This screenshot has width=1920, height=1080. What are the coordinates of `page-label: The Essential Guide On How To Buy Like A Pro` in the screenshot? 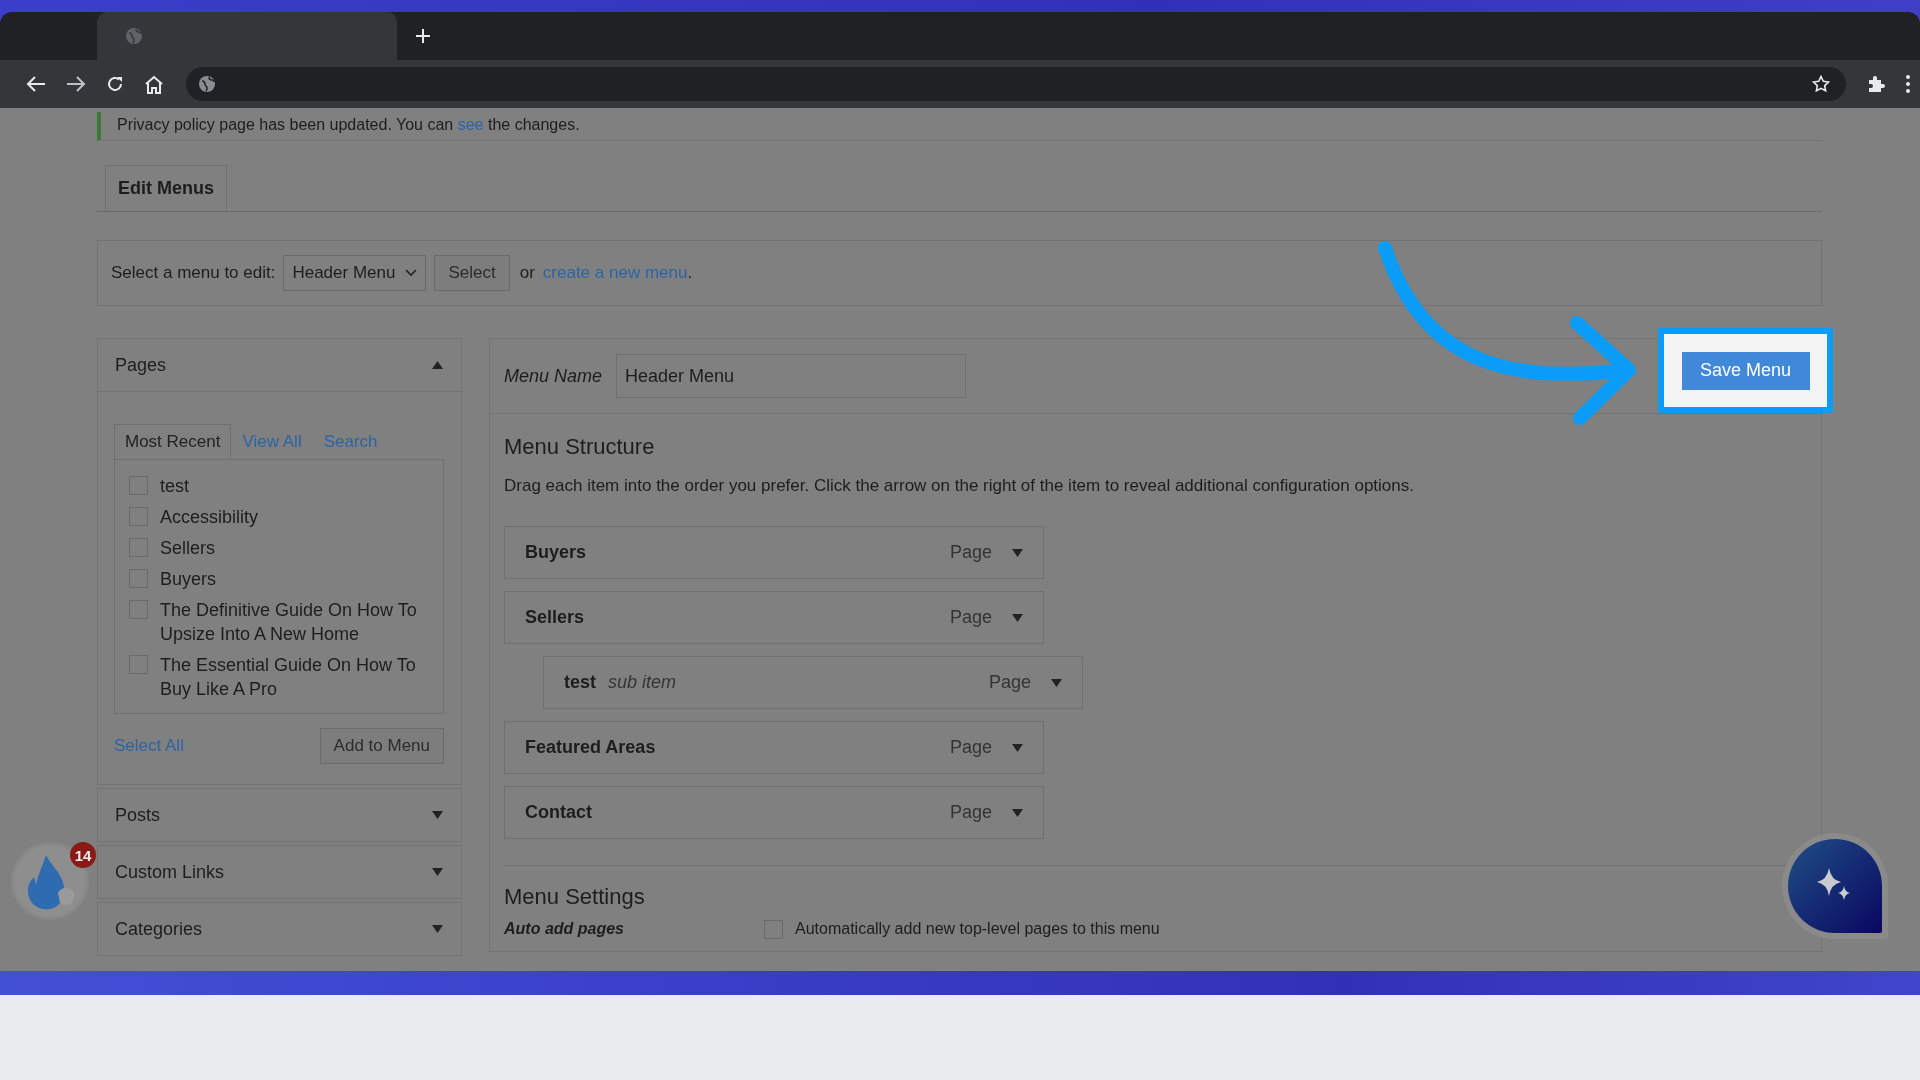 It's located at (288, 677).